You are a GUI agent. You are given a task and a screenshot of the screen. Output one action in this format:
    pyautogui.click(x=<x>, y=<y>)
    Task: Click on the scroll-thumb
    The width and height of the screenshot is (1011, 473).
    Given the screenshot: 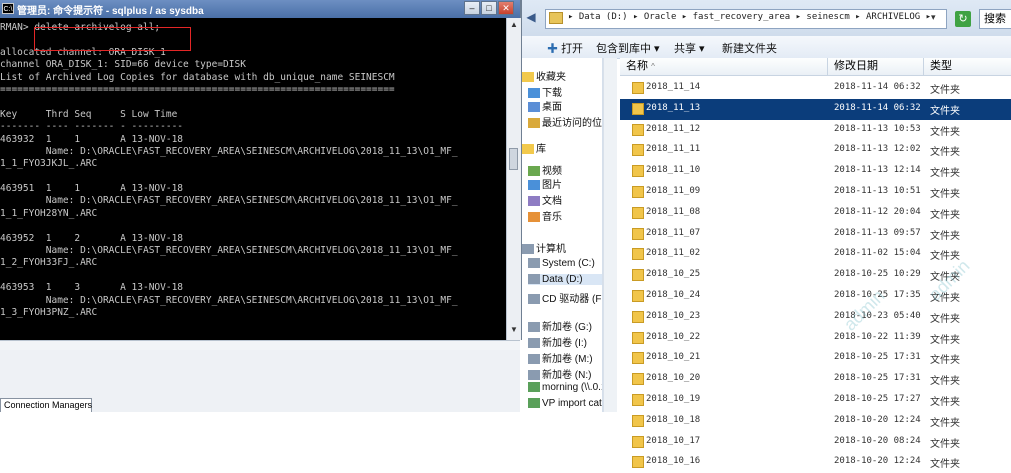 What is the action you would take?
    pyautogui.click(x=513, y=159)
    